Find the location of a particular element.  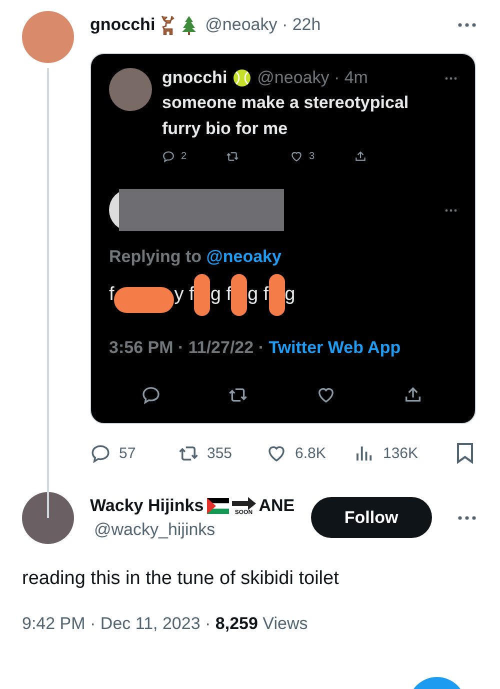

stat-count: 57 is located at coordinates (127, 453).